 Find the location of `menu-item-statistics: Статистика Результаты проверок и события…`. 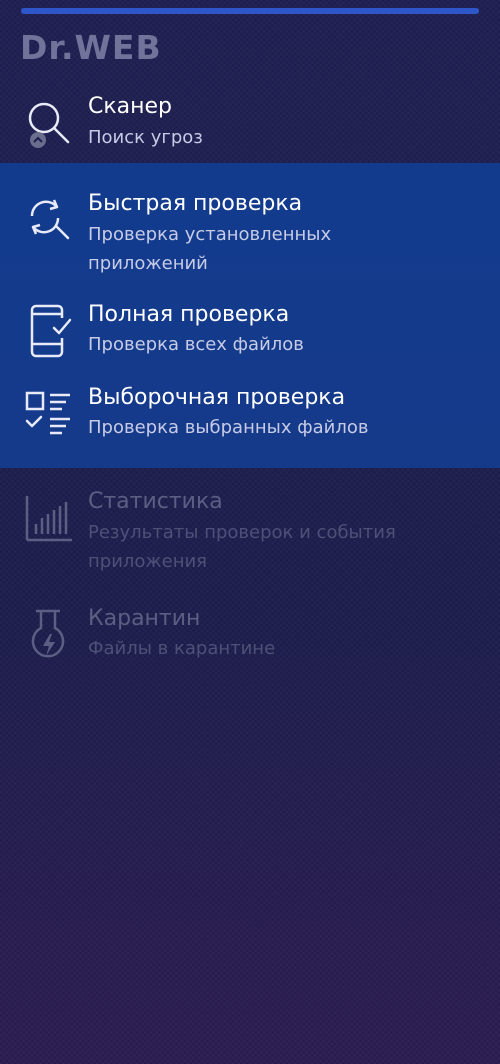

menu-item-statistics: Статистика Результаты проверок и события… is located at coordinates (250, 531).